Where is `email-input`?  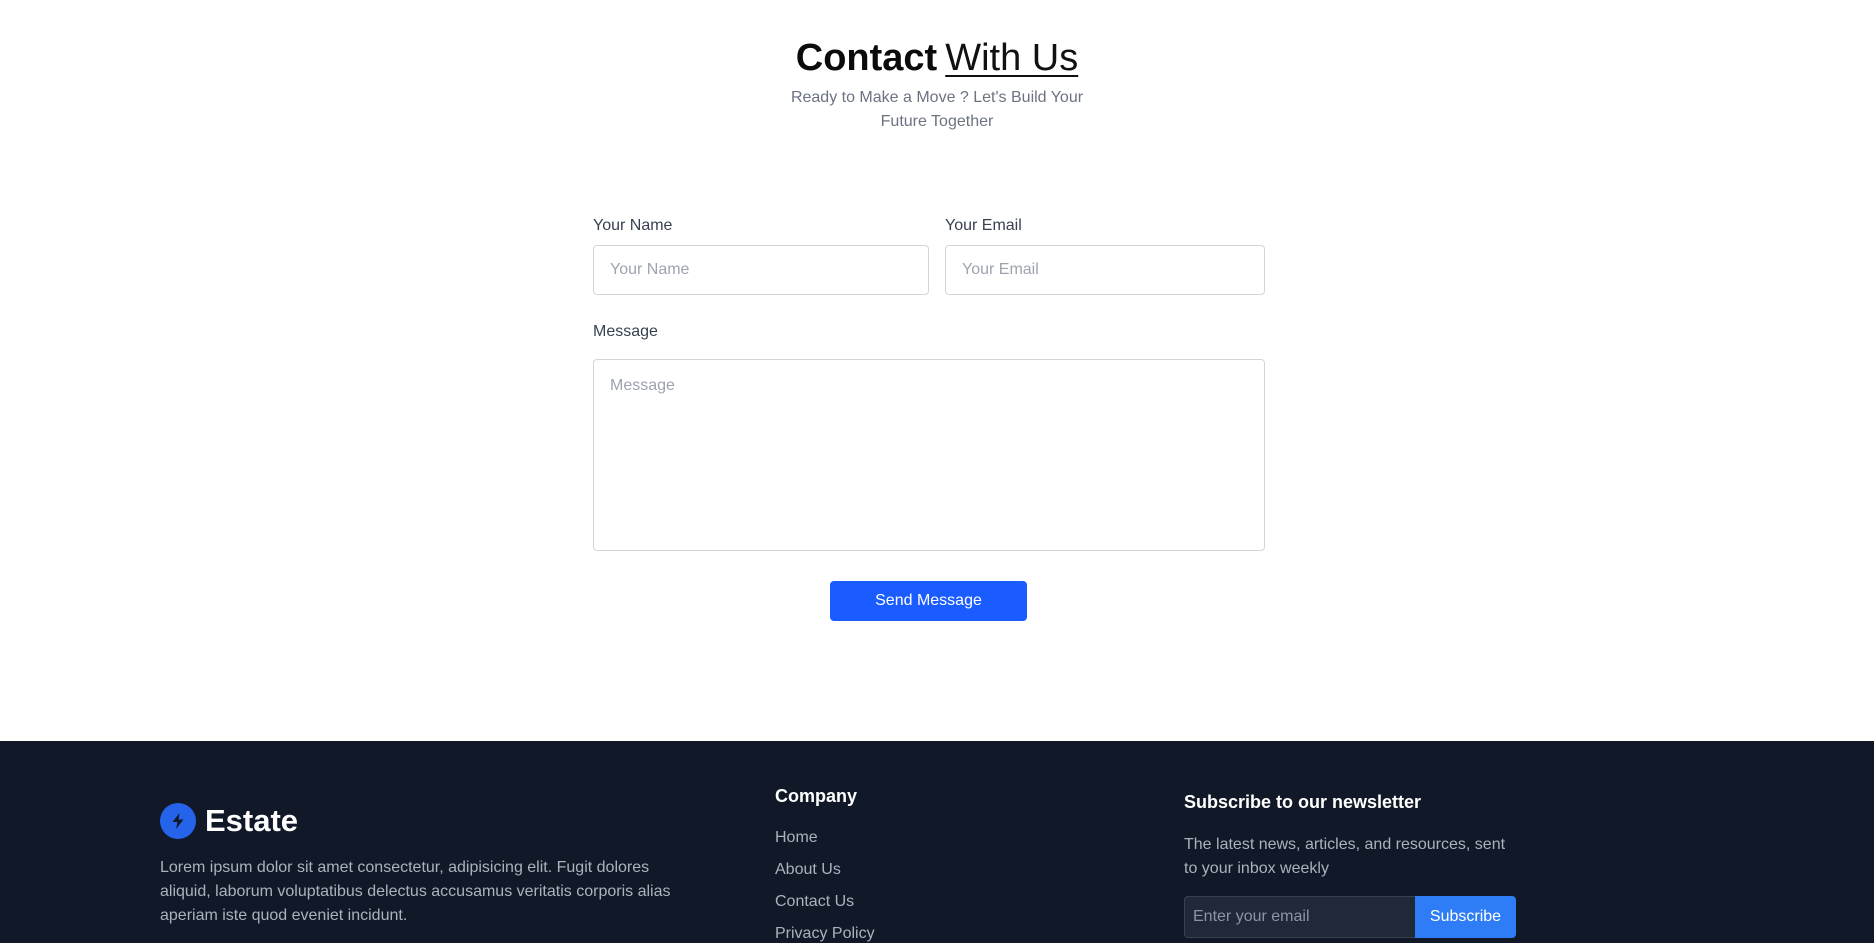
email-input is located at coordinates (1105, 270).